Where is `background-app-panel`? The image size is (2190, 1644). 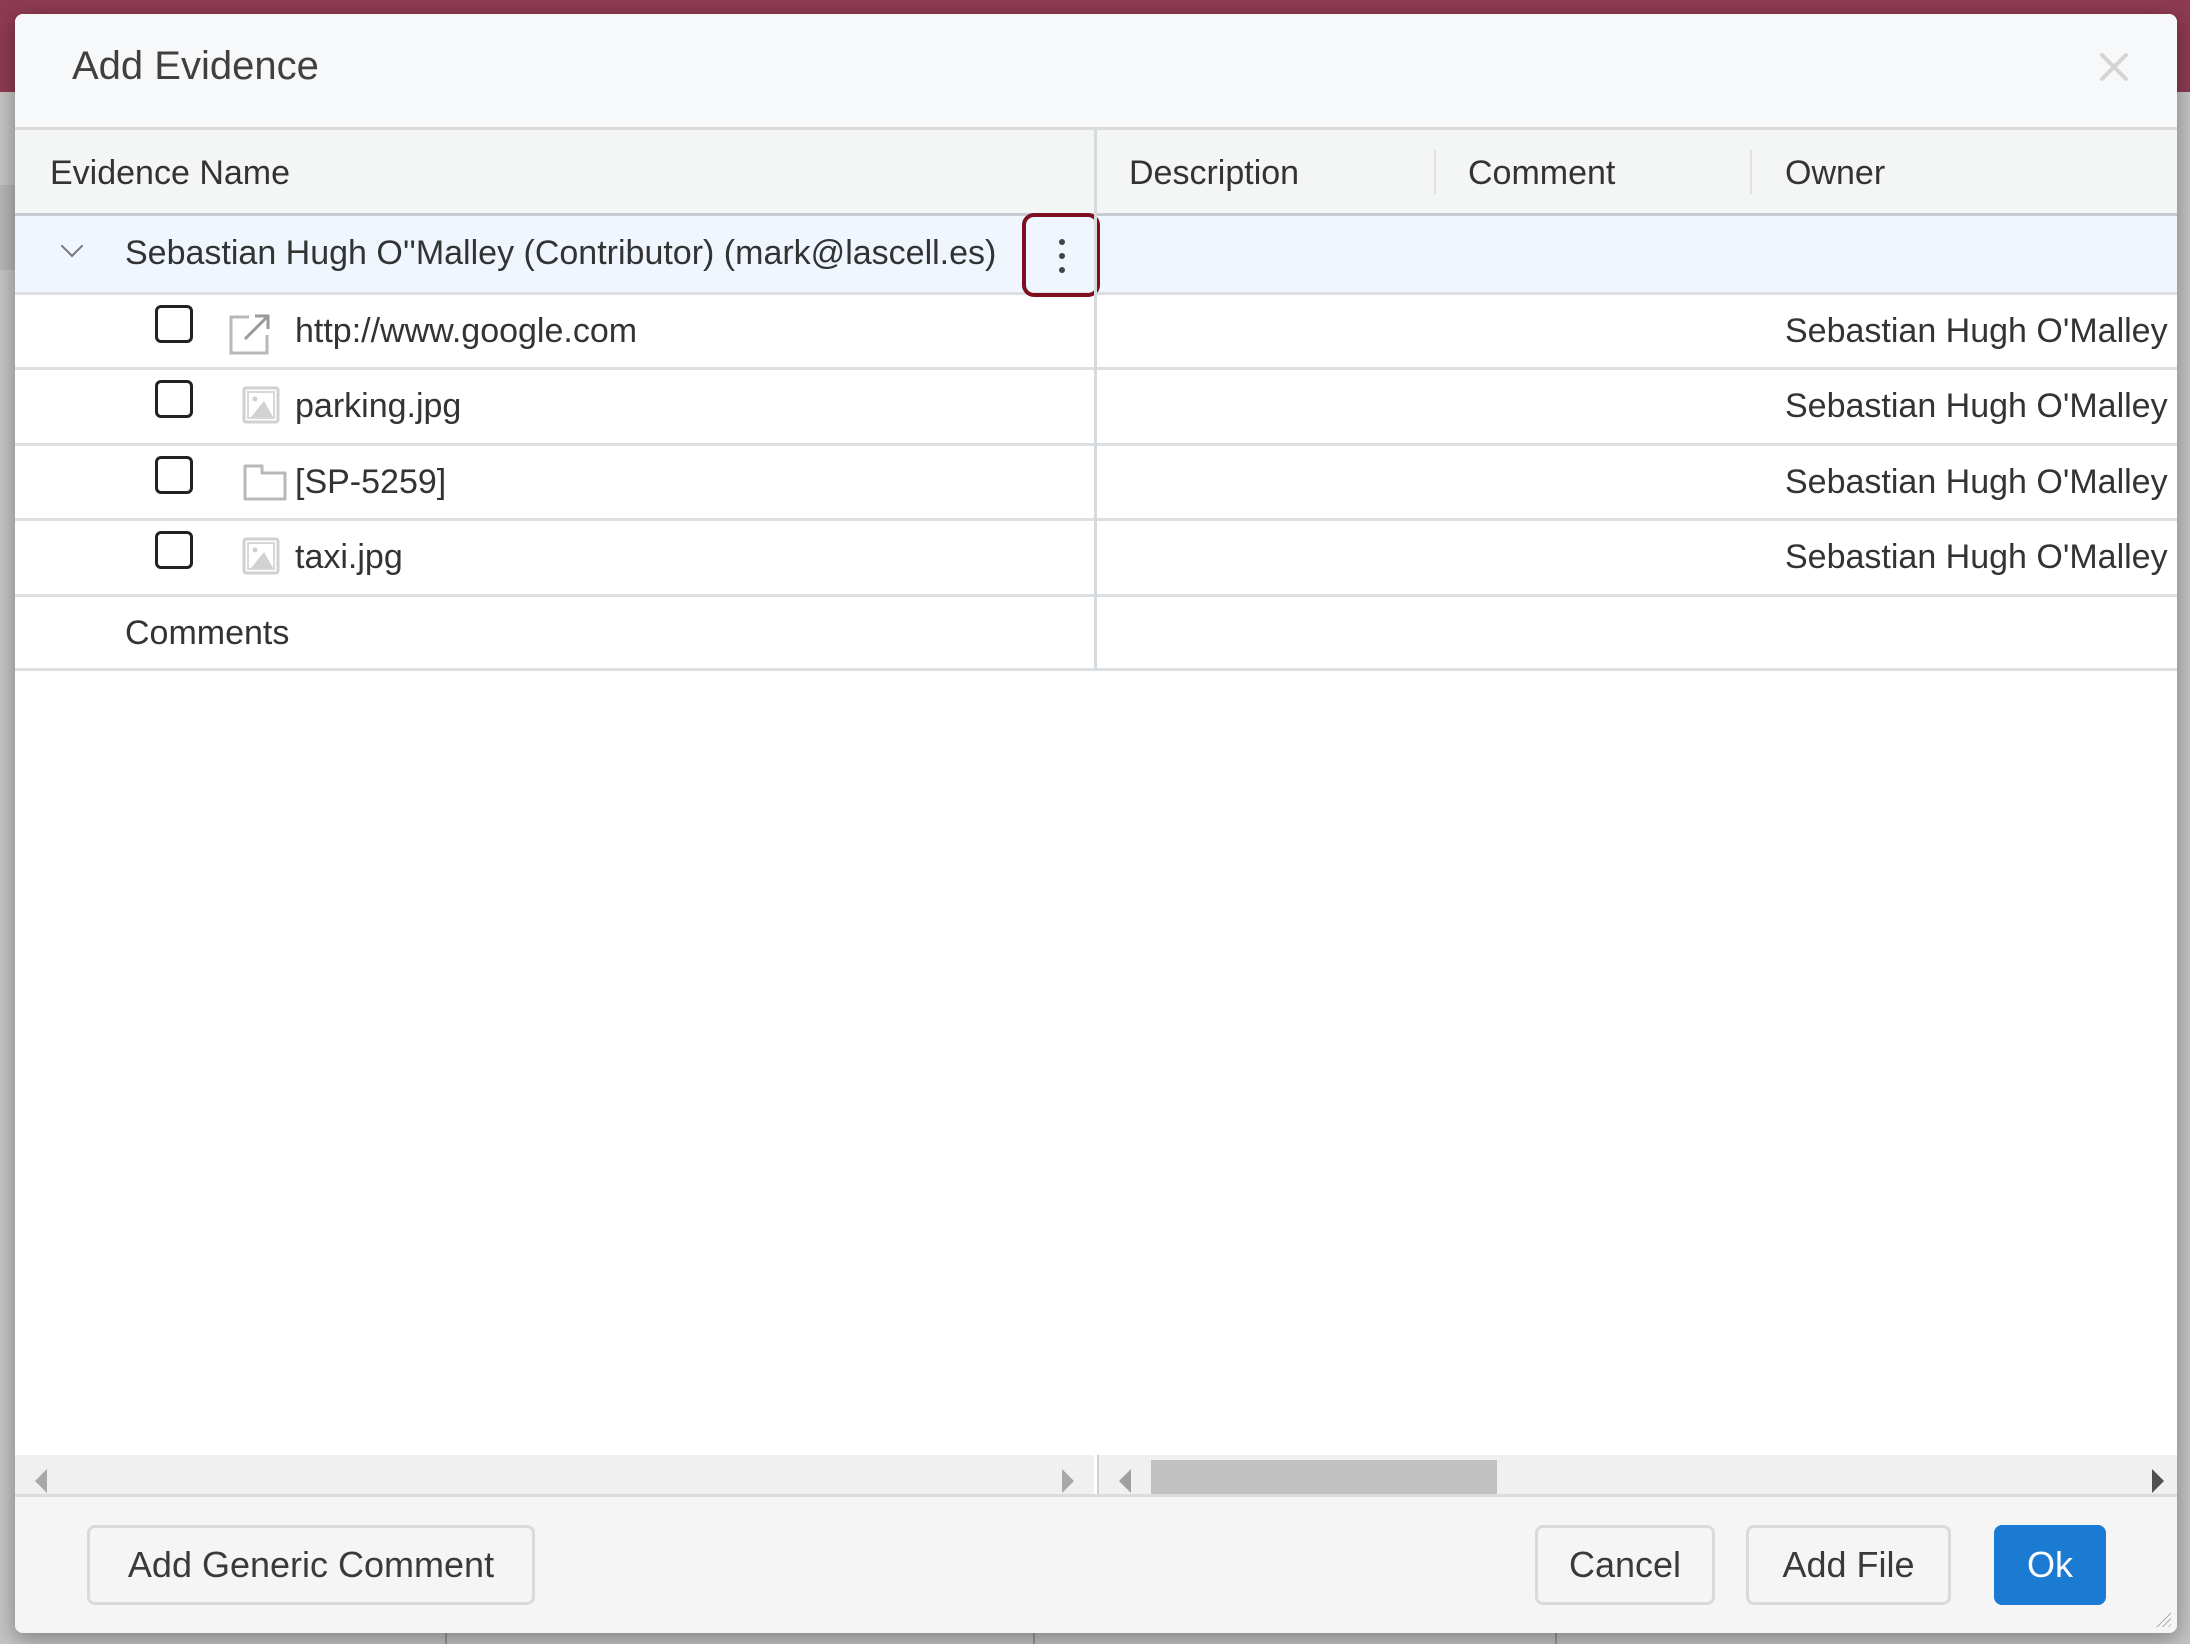
background-app-panel is located at coordinates (7, 227).